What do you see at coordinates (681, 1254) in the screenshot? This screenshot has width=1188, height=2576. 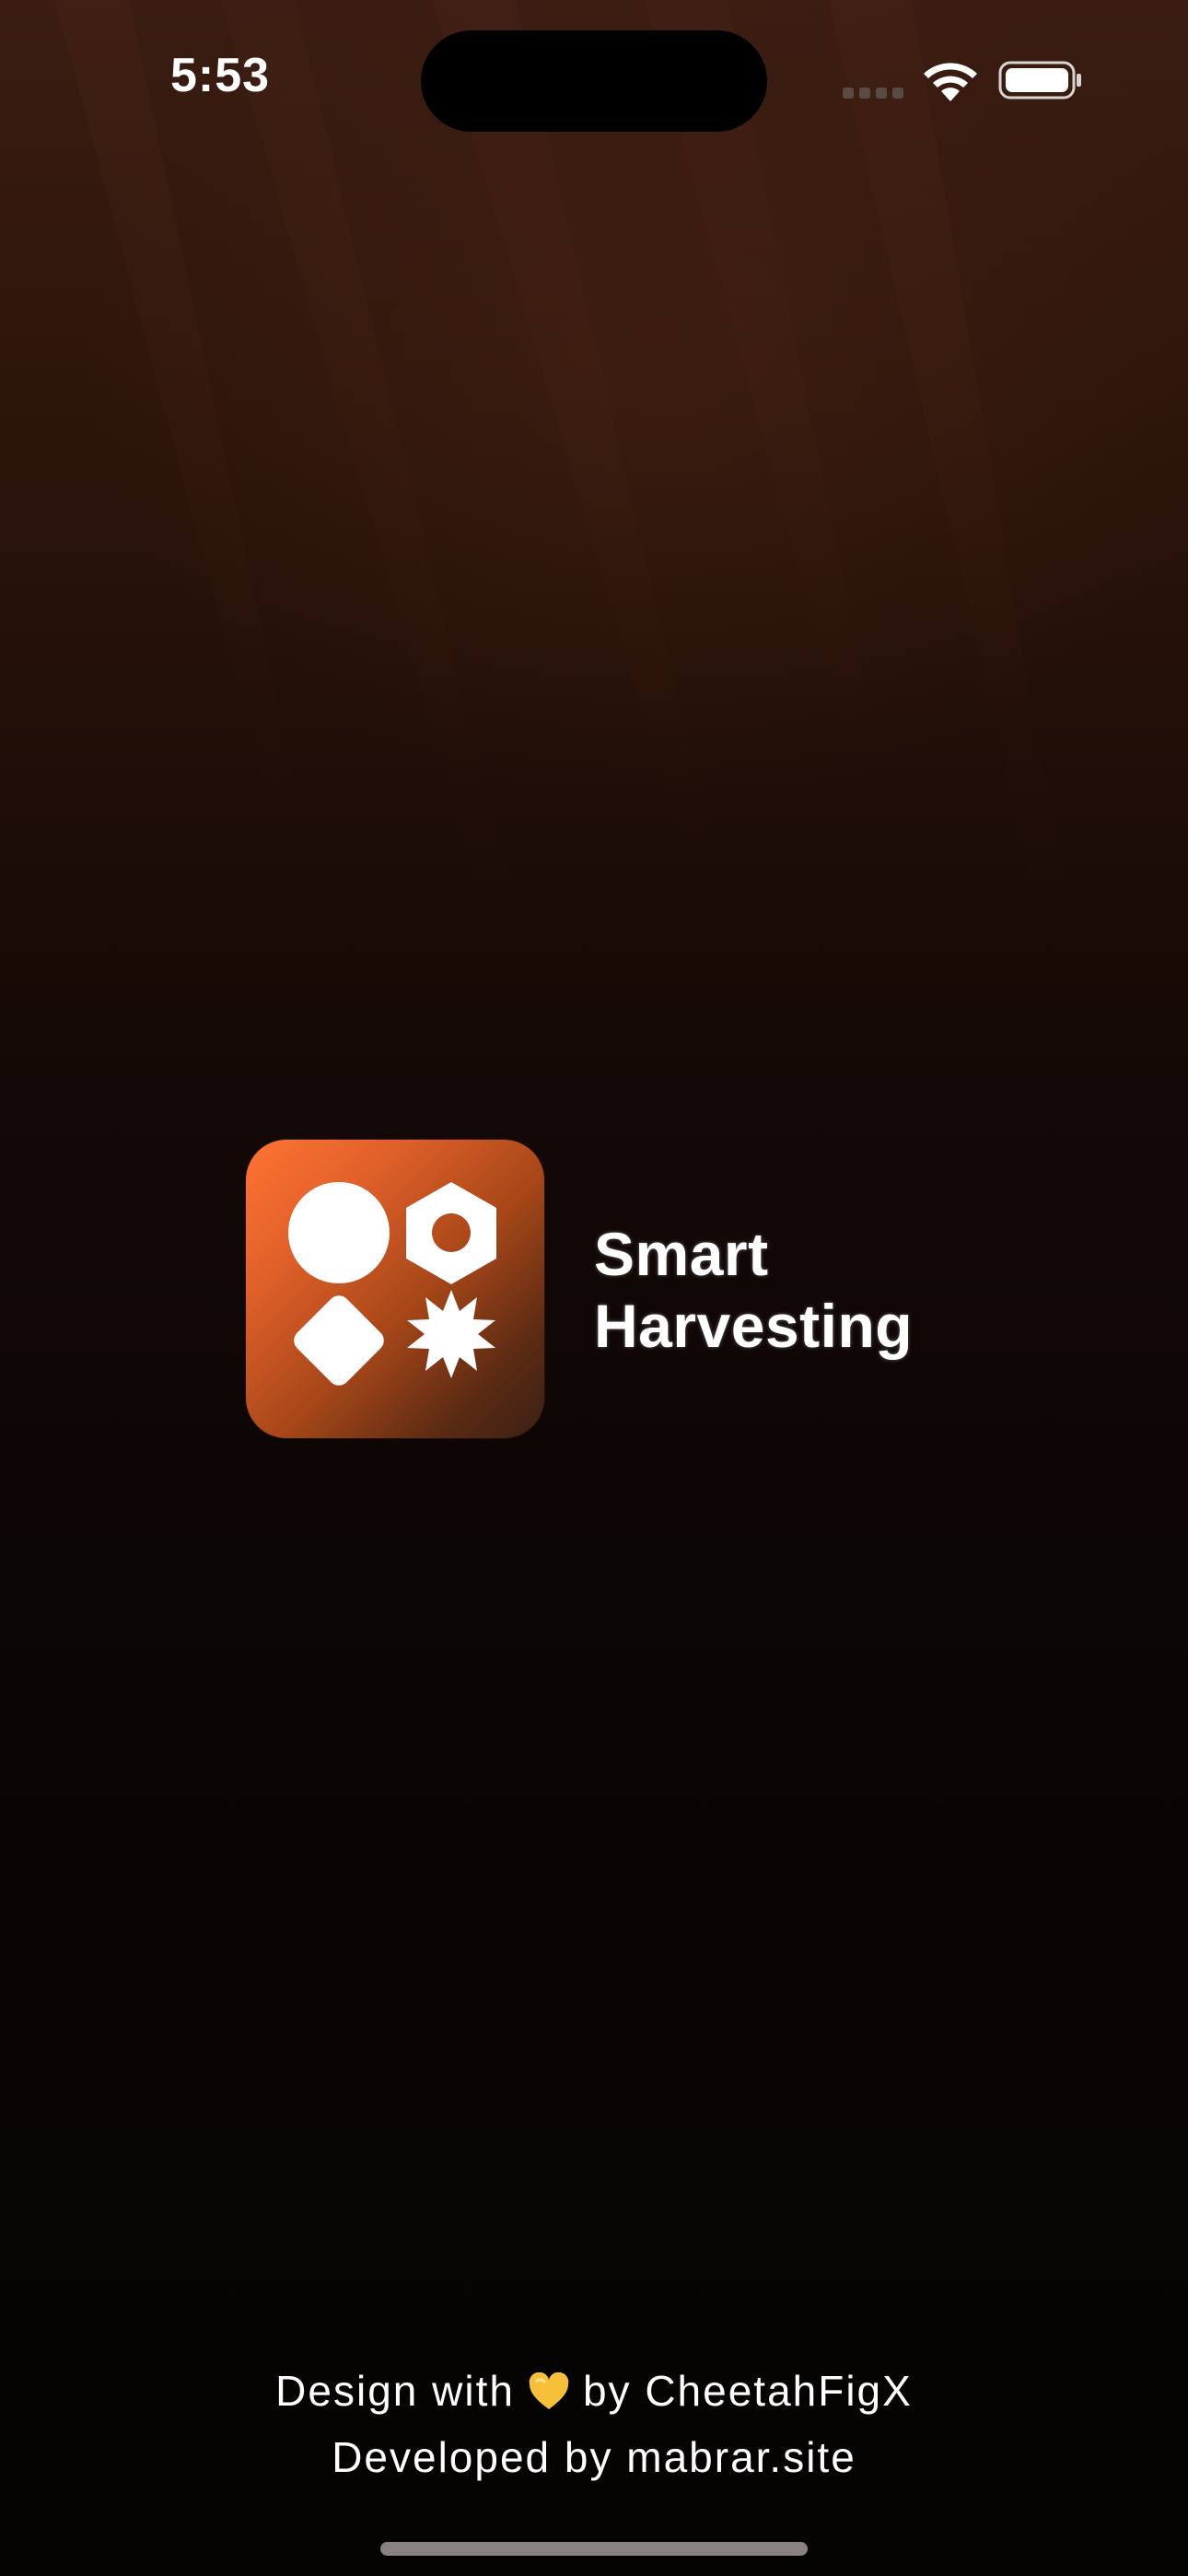 I see `app-name-line-1: Smart` at bounding box center [681, 1254].